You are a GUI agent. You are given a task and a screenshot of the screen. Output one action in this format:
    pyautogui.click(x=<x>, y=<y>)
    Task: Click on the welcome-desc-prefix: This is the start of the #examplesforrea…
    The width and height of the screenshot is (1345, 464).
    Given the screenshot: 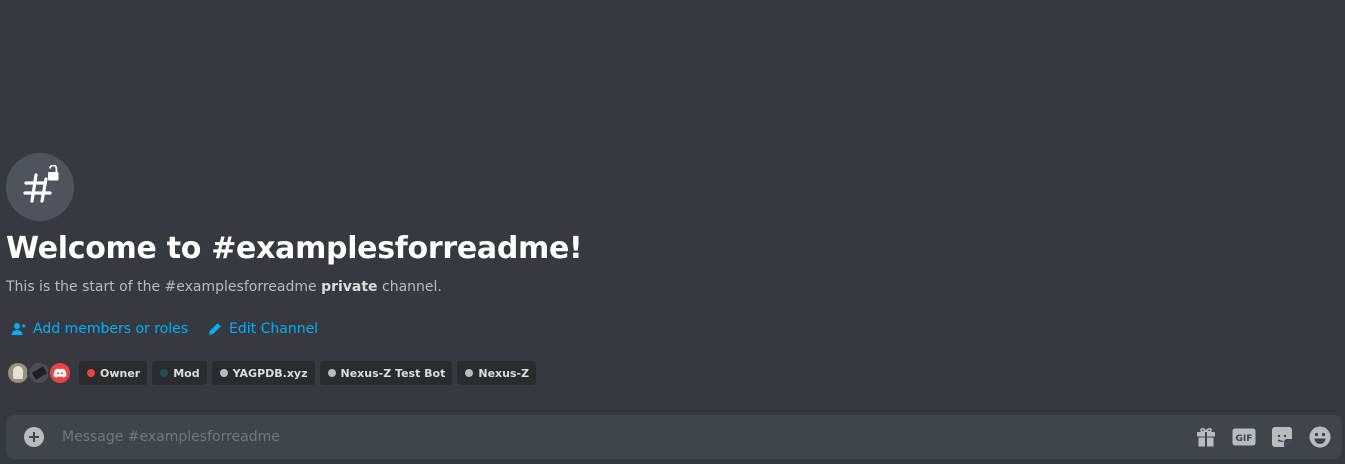 What is the action you would take?
    pyautogui.click(x=164, y=287)
    